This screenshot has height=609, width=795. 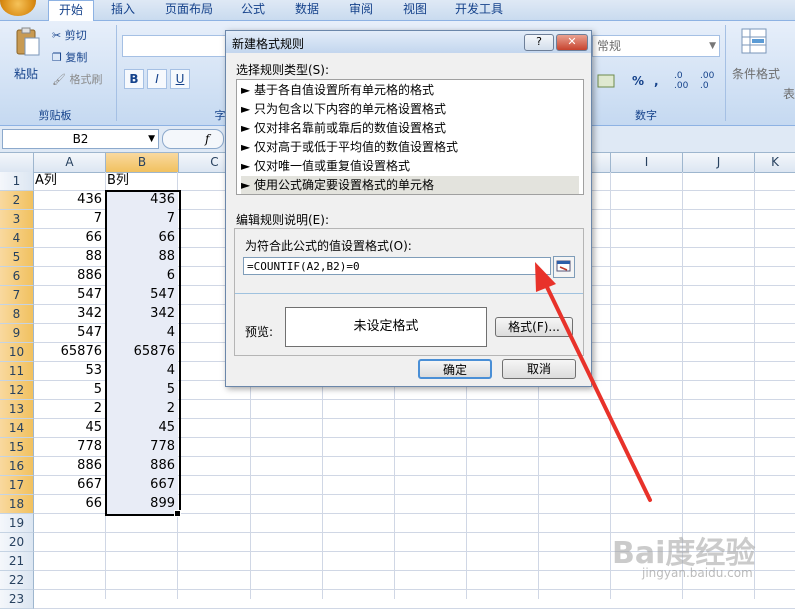 What do you see at coordinates (593, 382) in the screenshot?
I see `annotation-arrow` at bounding box center [593, 382].